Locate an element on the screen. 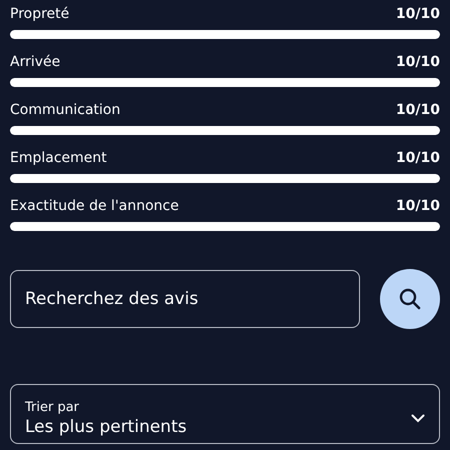 Image resolution: width=450 pixels, height=450 pixels. search-field: Recherchez des avis is located at coordinates (185, 299).